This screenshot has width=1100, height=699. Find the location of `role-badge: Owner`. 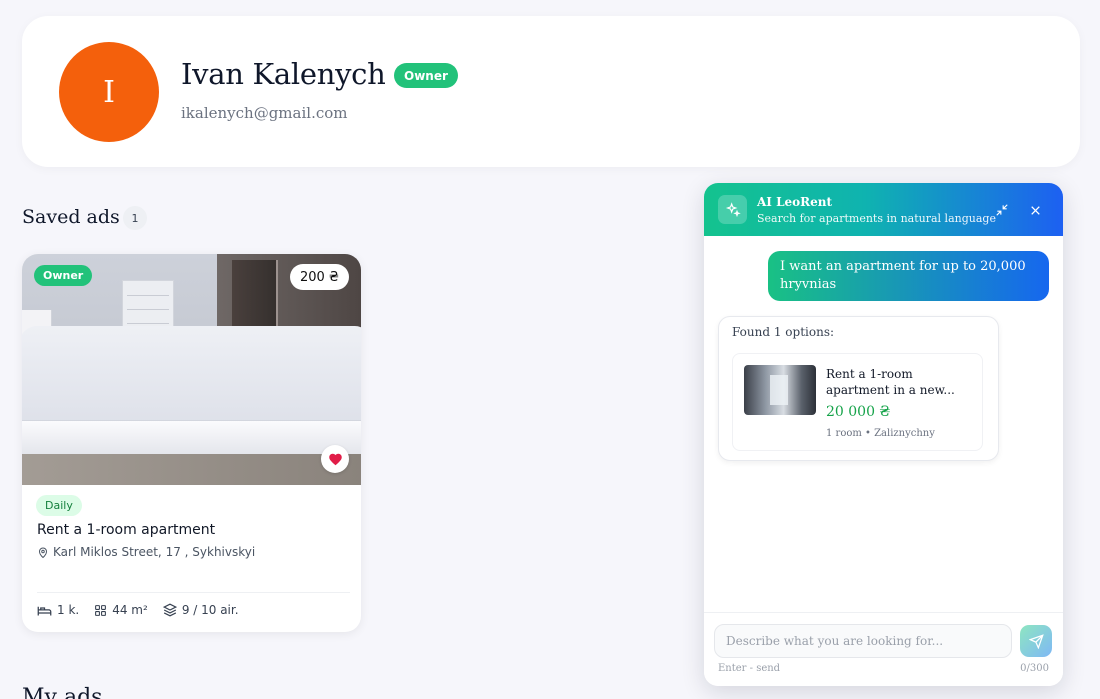

role-badge: Owner is located at coordinates (426, 75).